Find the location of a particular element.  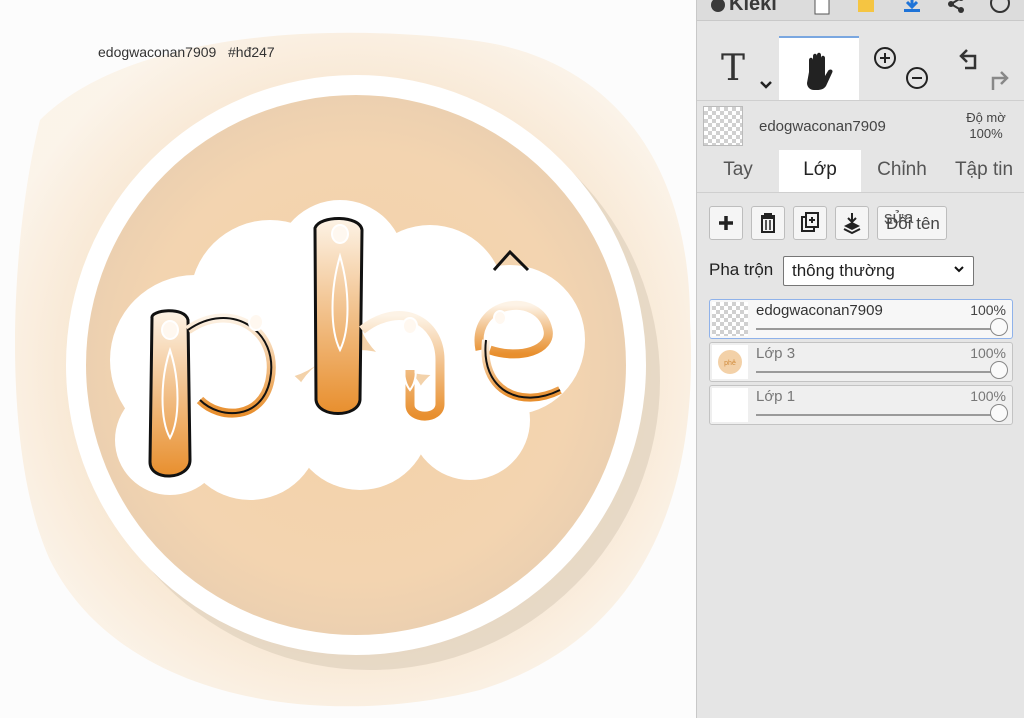

undo-redo-icon is located at coordinates (984, 69).